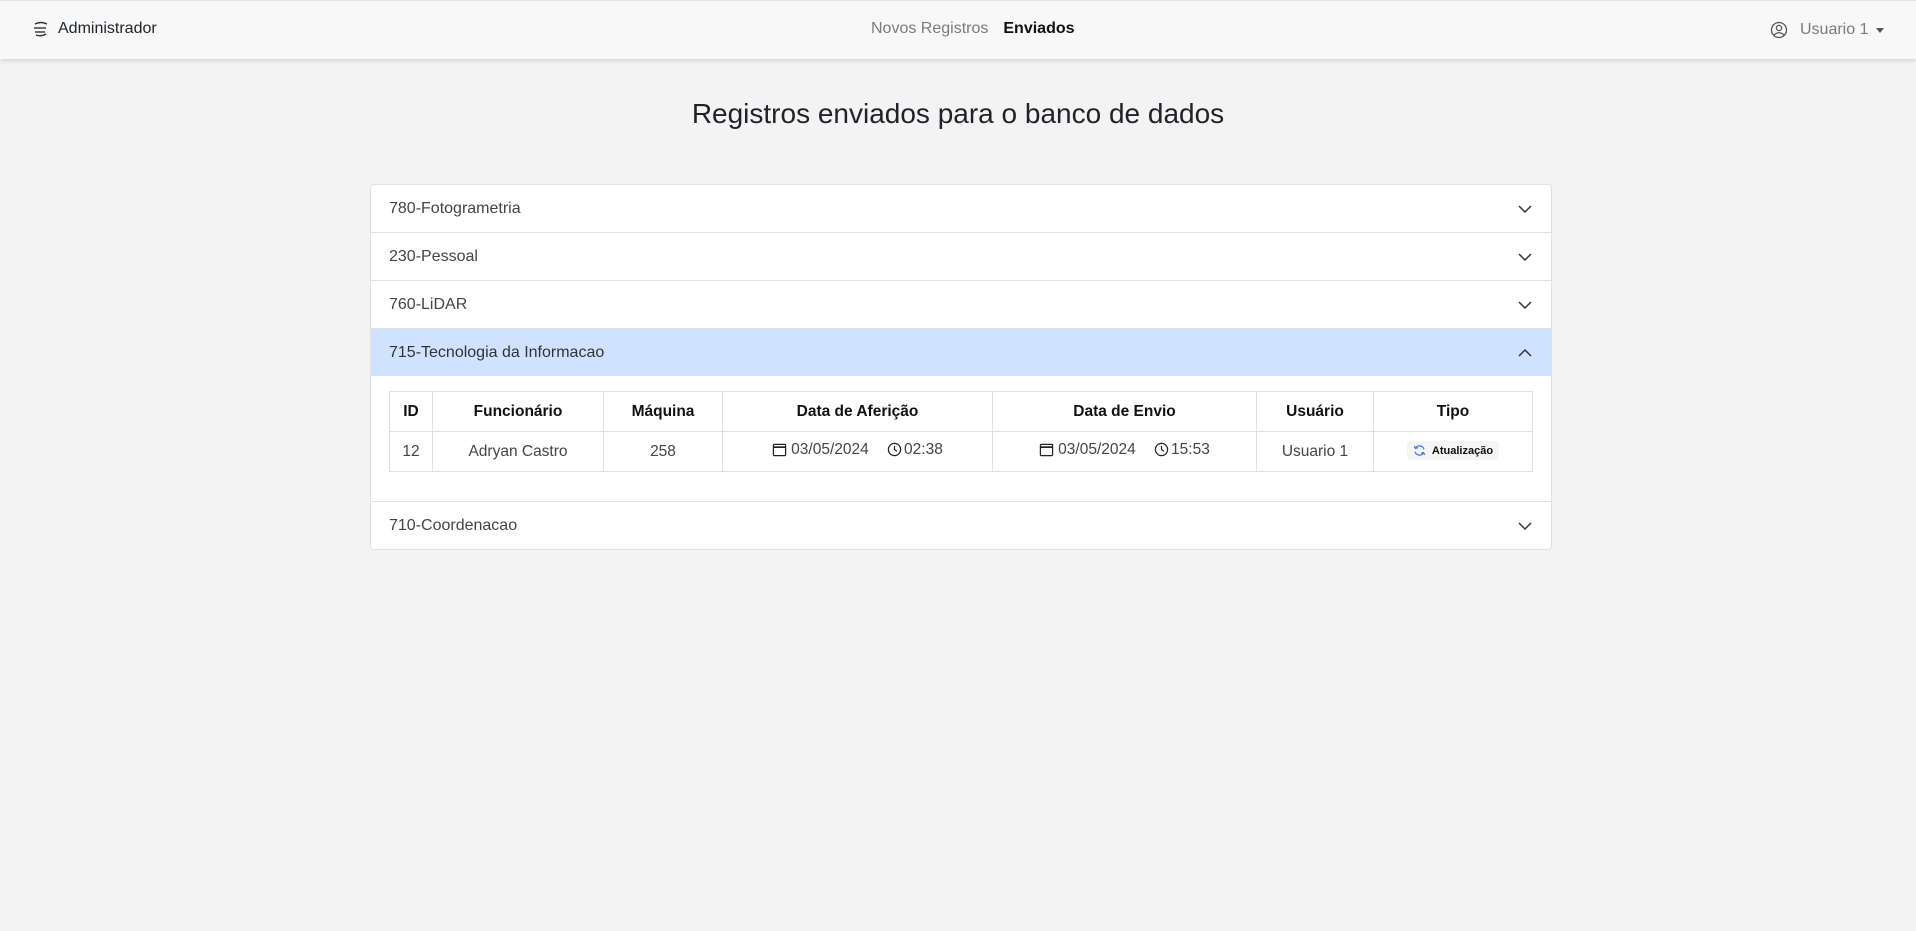 This screenshot has width=1916, height=931. Describe the element at coordinates (455, 208) in the screenshot. I see `accordion-label: 780-Fotogrametria` at that location.